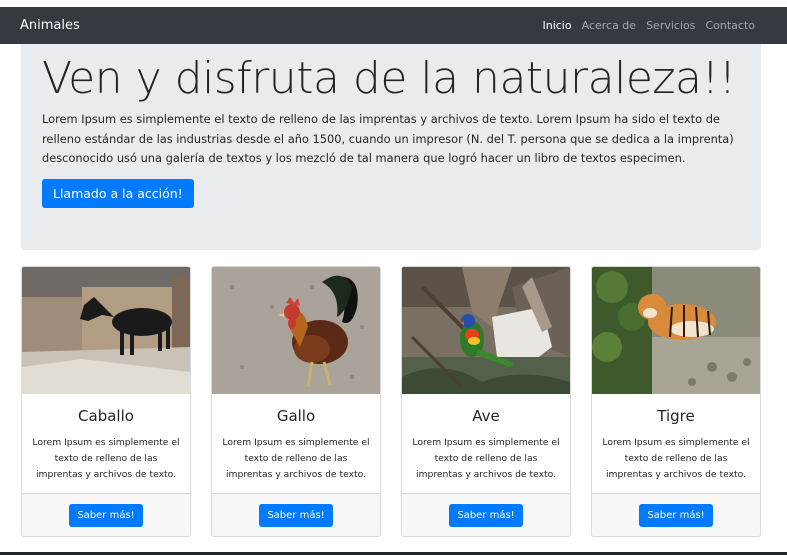 The height and width of the screenshot is (555, 787). I want to click on nav-link-contacto: Contacto, so click(730, 25).